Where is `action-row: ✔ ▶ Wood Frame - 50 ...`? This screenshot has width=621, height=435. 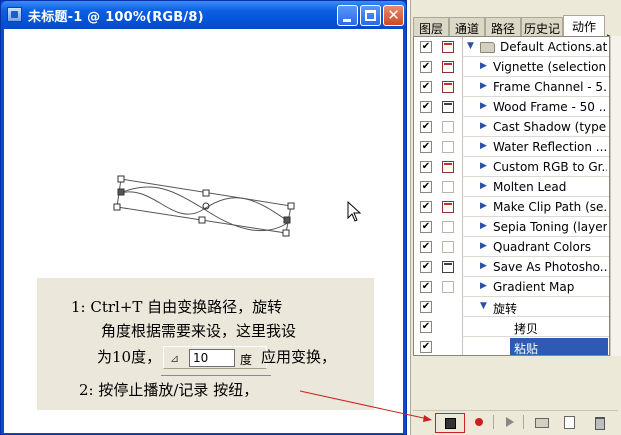 action-row: ✔ ▶ Wood Frame - 50 ... is located at coordinates (511, 107).